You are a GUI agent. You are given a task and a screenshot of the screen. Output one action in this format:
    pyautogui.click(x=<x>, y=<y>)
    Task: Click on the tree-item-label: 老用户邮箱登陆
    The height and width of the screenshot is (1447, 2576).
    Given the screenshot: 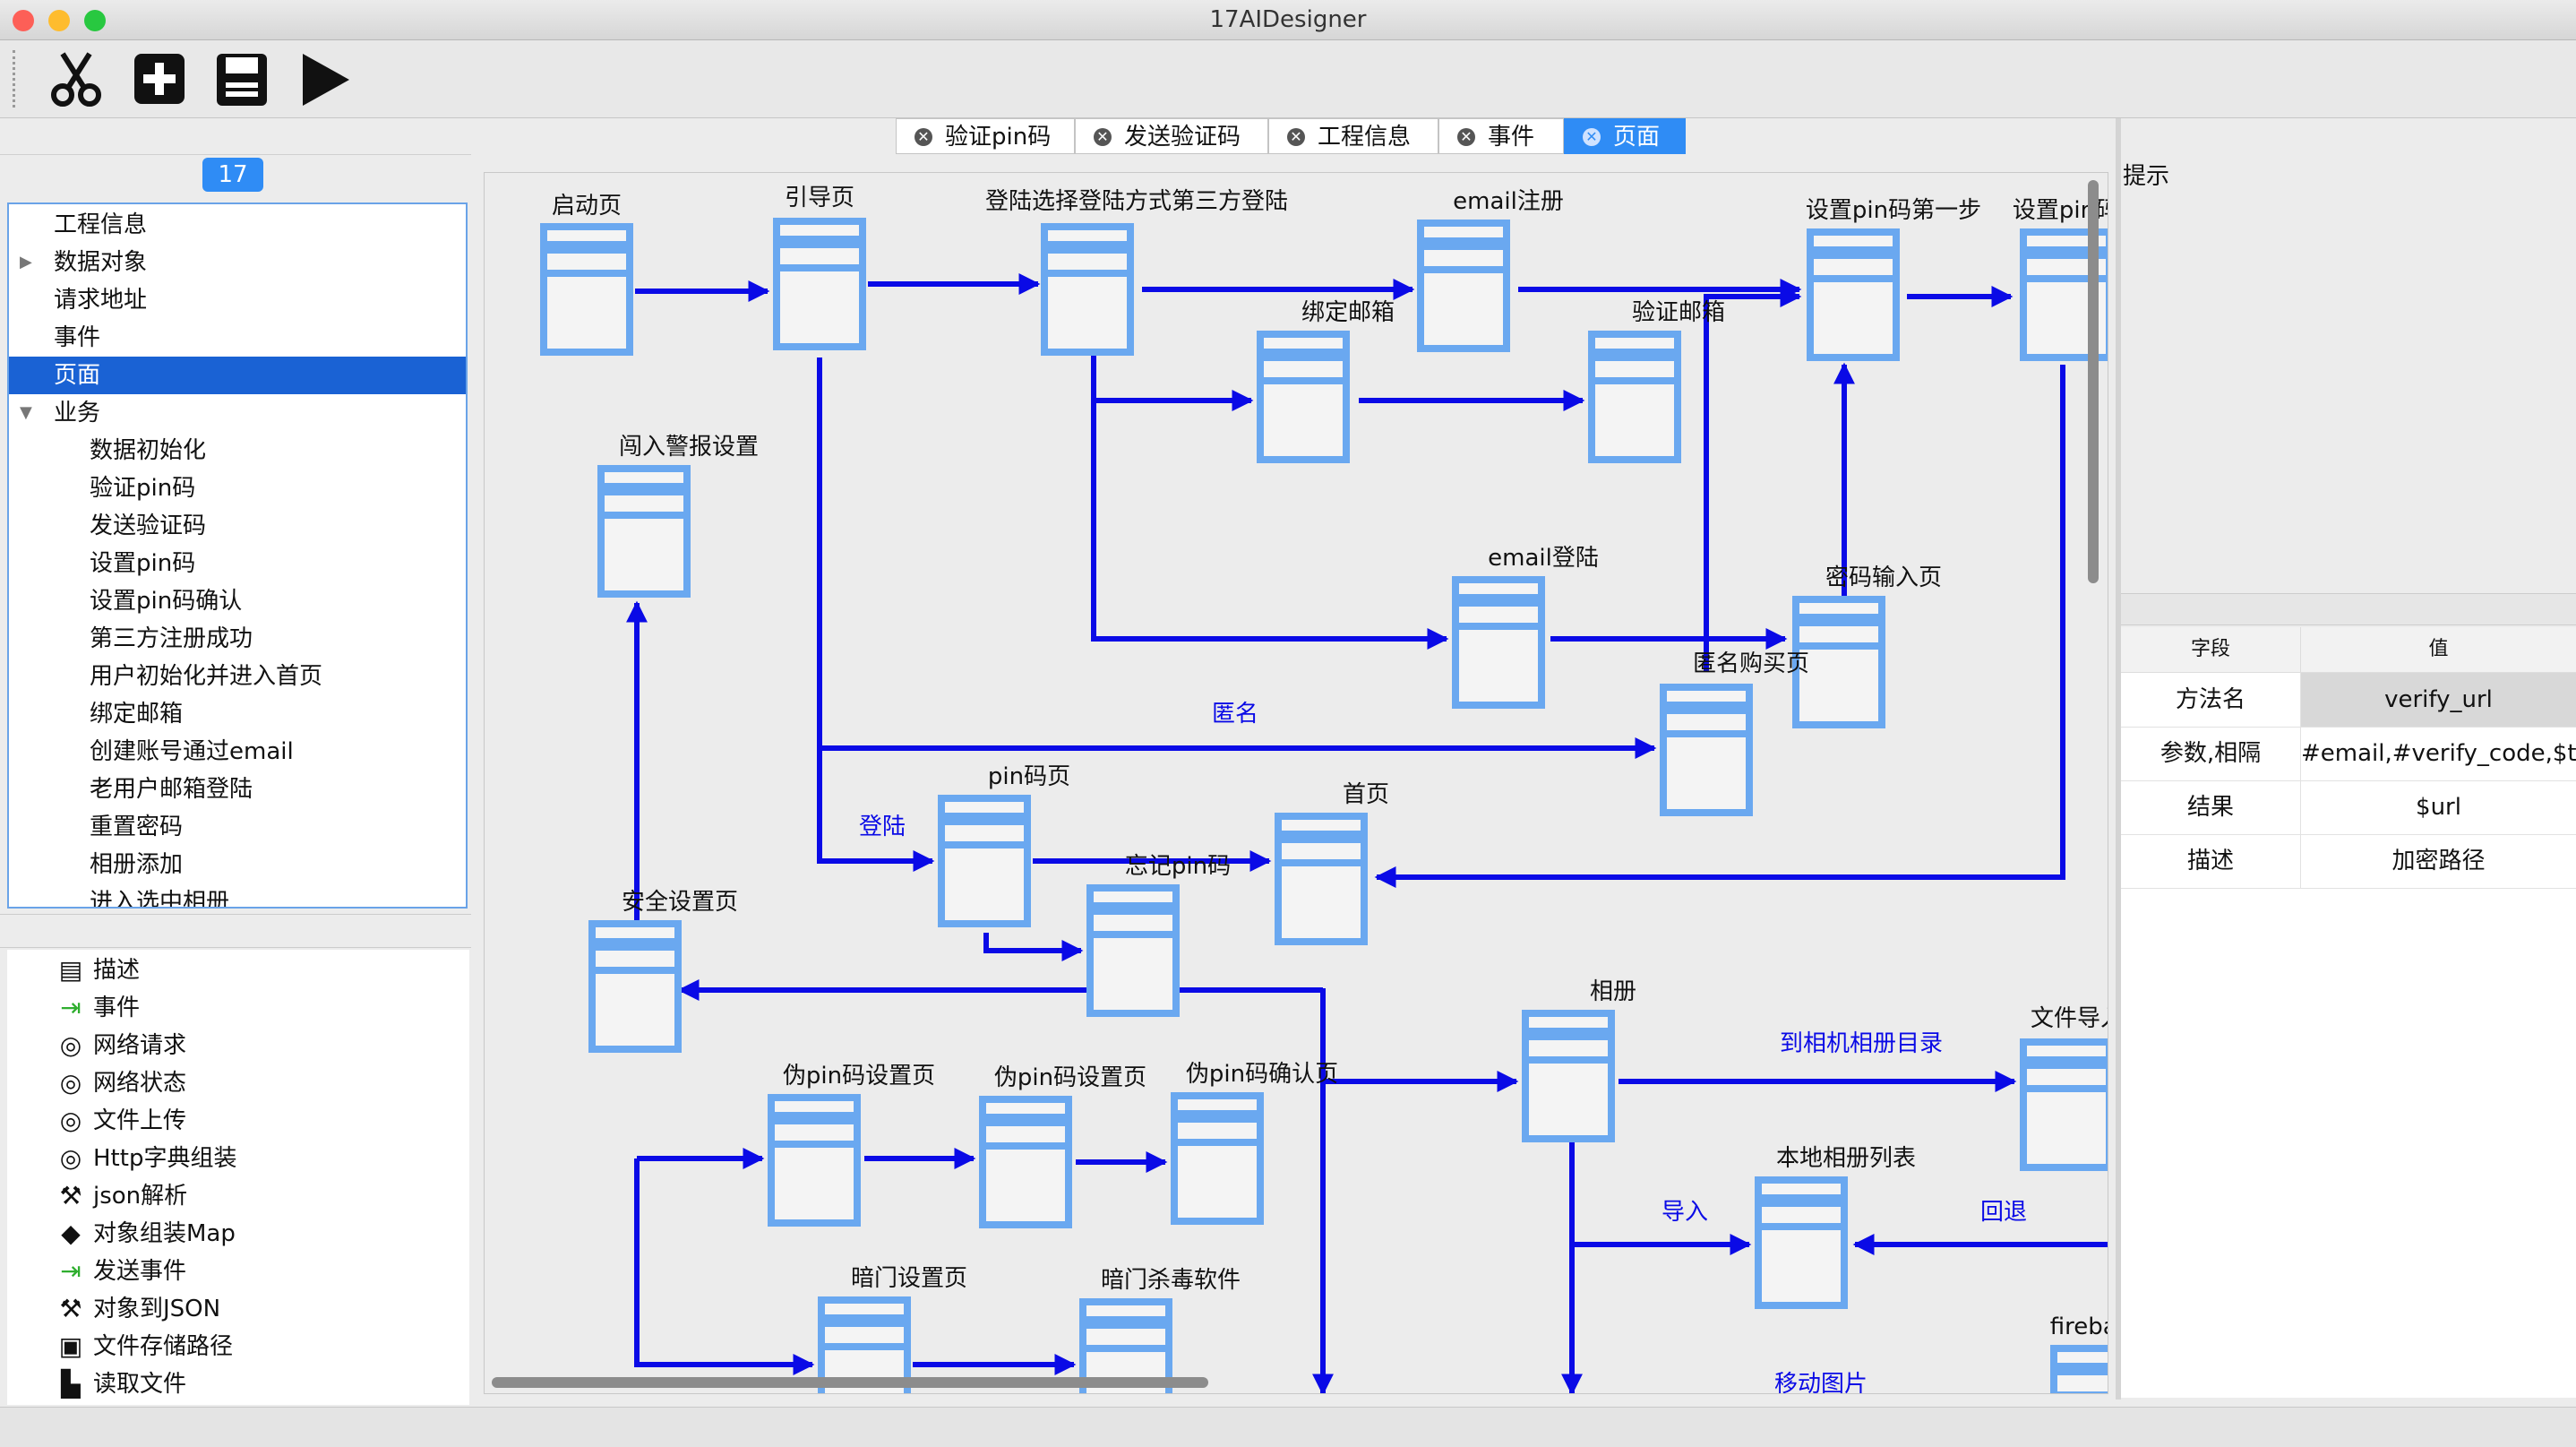 What is the action you would take?
    pyautogui.click(x=171, y=789)
    